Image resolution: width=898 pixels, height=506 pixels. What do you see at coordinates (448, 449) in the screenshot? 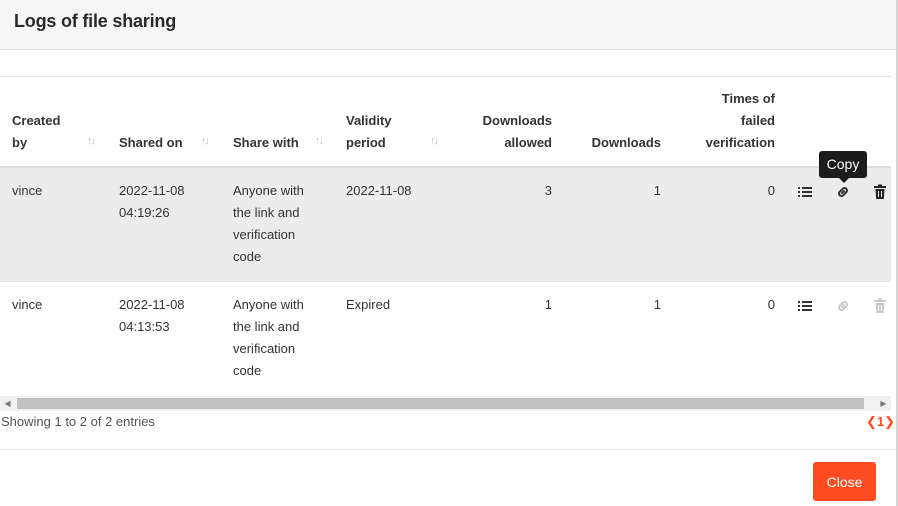
I see `footer-divider` at bounding box center [448, 449].